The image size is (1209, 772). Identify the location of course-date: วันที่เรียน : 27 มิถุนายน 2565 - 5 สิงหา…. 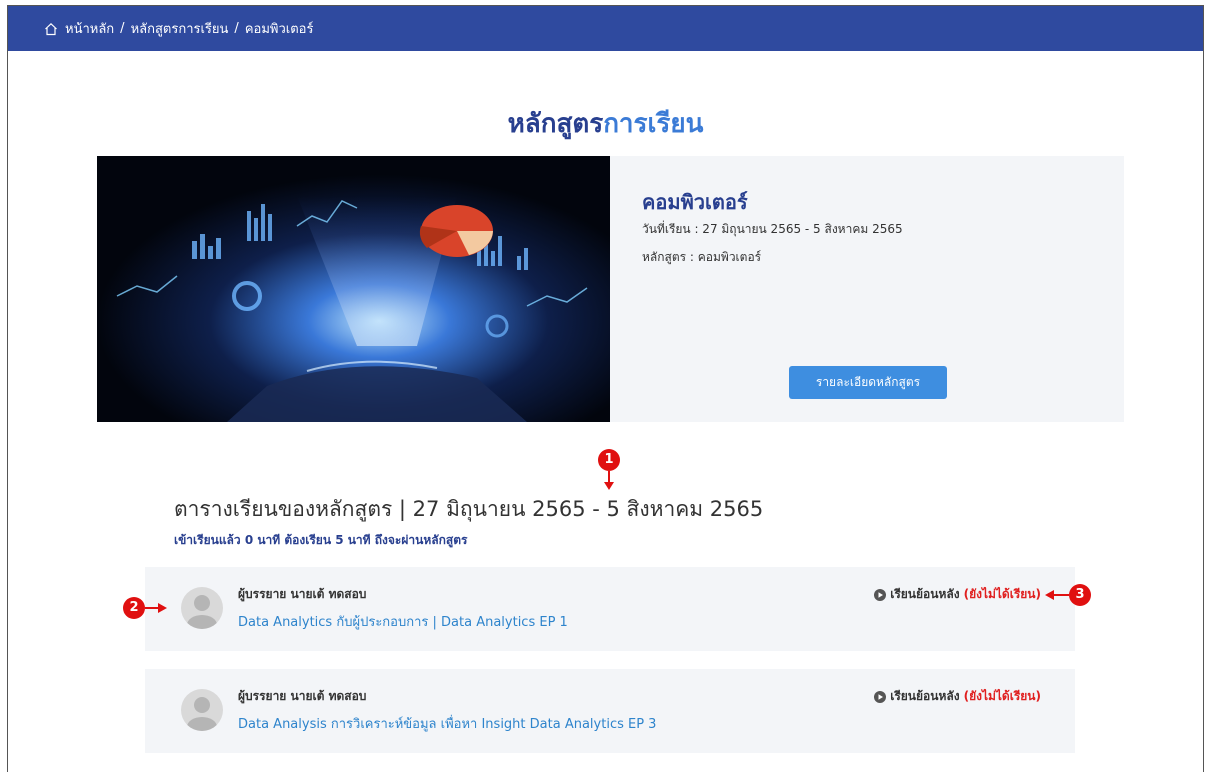
(772, 229).